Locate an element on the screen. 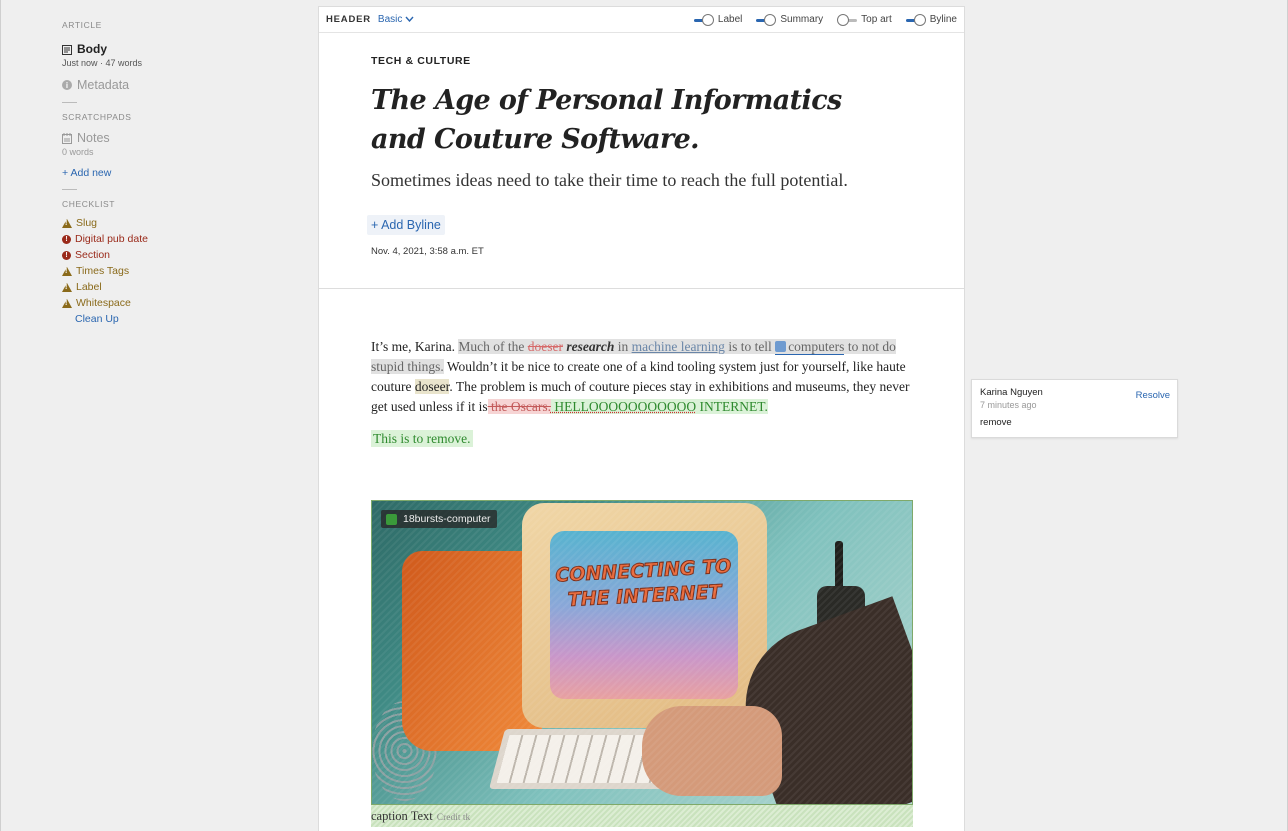 The height and width of the screenshot is (831, 1288). header-toggles: Label Summary Top art Byline is located at coordinates (825, 20).